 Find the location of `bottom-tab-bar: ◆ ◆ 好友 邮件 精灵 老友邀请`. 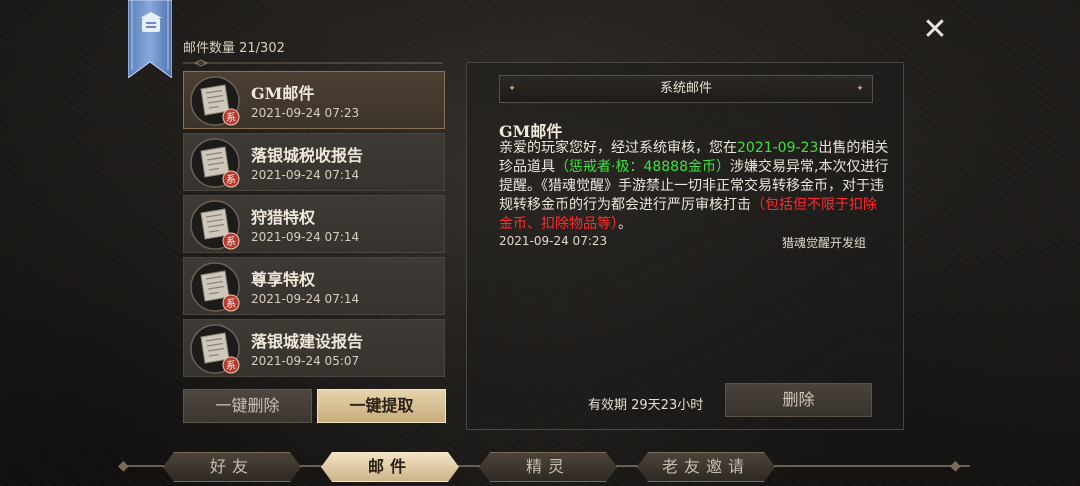

bottom-tab-bar: ◆ ◆ 好友 邮件 精灵 老友邀请 is located at coordinates (540, 467).